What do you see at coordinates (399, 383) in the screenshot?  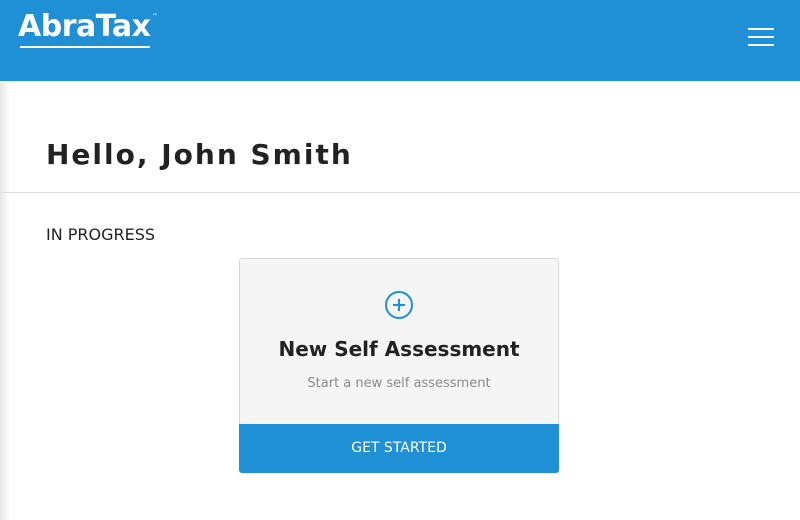 I see `card-subtitle: Start a new self assessment` at bounding box center [399, 383].